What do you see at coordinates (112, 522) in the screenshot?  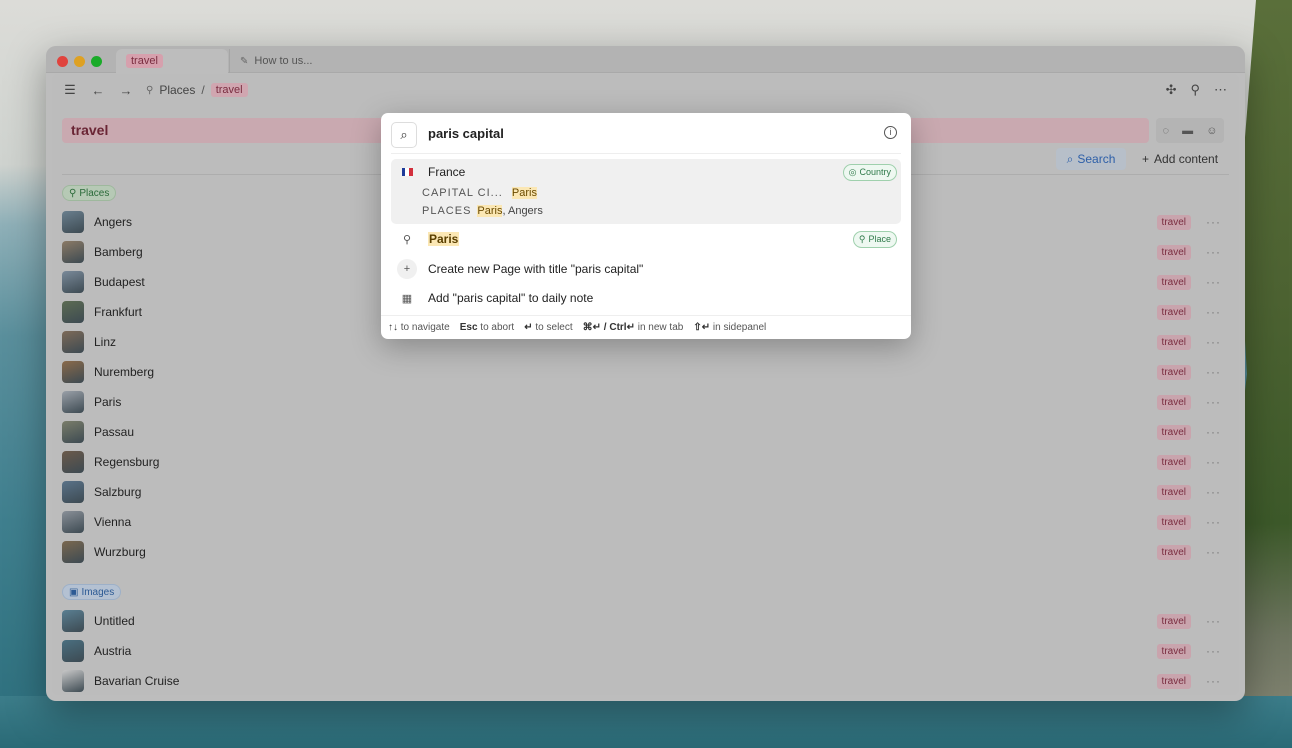 I see `item-name: Vienna` at bounding box center [112, 522].